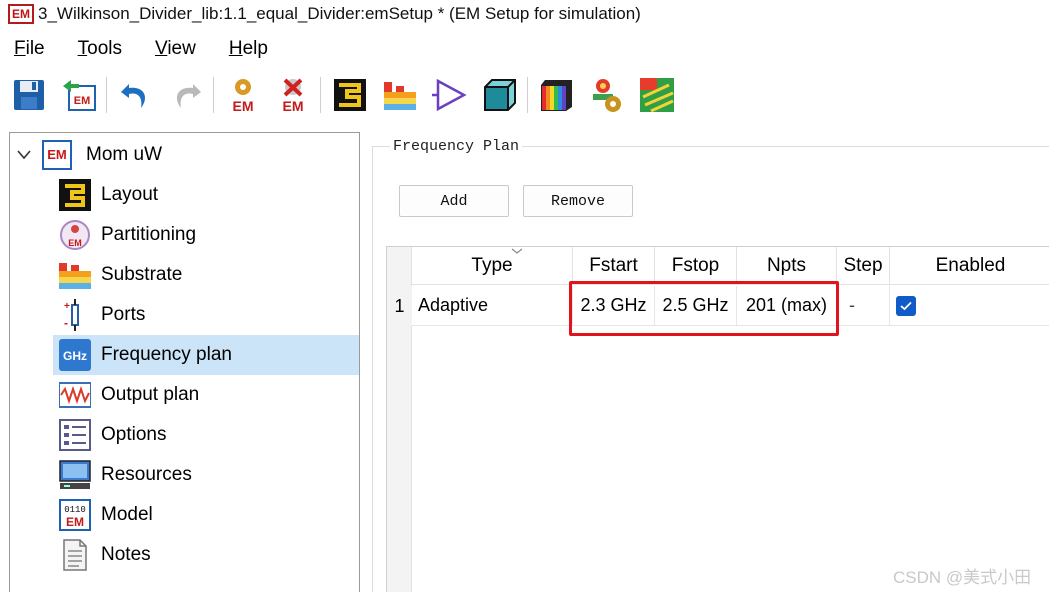 The width and height of the screenshot is (1049, 592). I want to click on menu-help-label: elp, so click(255, 48).